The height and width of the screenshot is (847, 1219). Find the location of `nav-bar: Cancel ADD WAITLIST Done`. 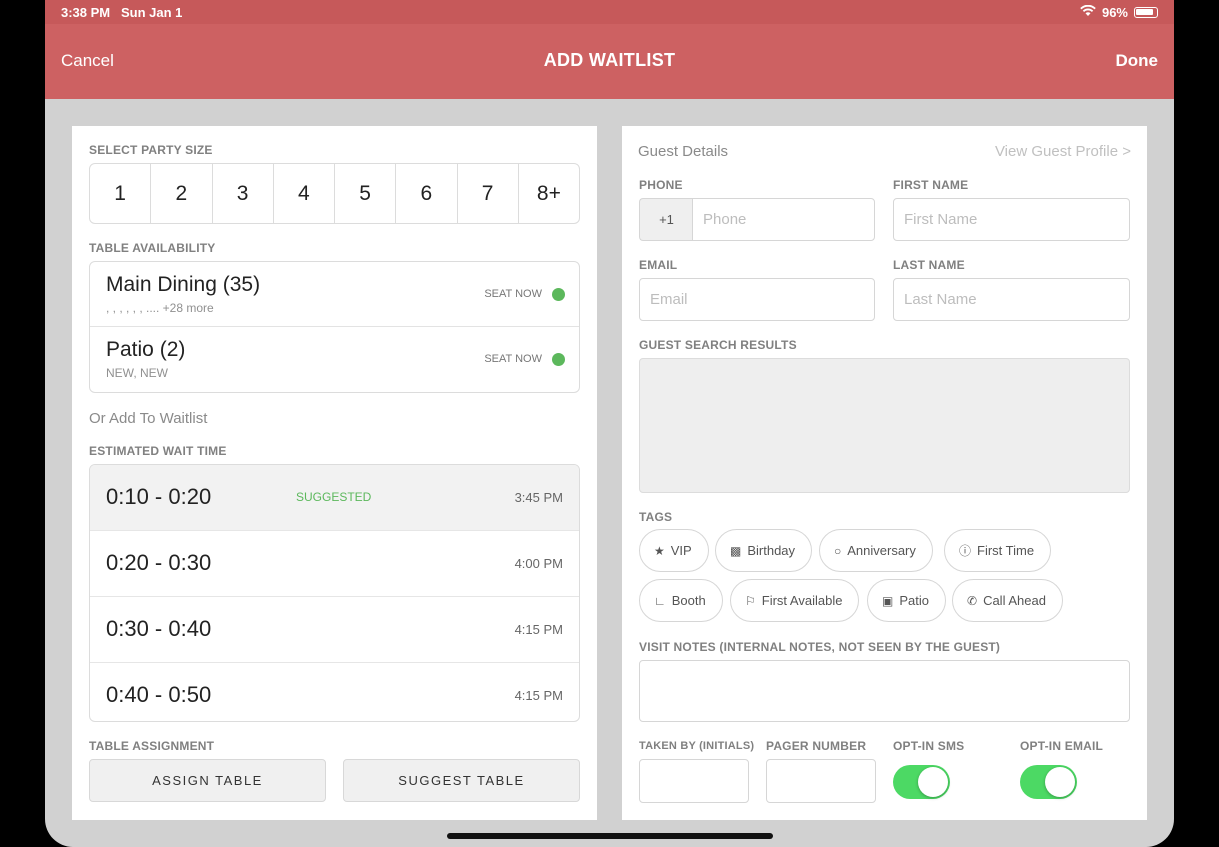

nav-bar: Cancel ADD WAITLIST Done is located at coordinates (609, 61).